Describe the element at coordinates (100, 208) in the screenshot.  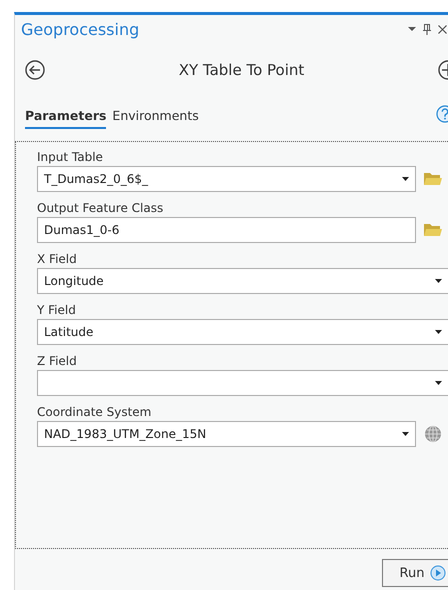
I see `field-label: Output Feature Class` at that location.